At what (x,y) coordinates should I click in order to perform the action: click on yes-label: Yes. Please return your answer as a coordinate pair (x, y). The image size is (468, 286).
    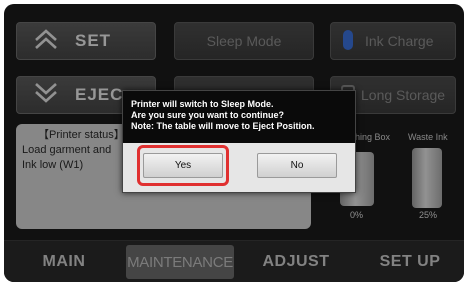
    Looking at the image, I should click on (183, 165).